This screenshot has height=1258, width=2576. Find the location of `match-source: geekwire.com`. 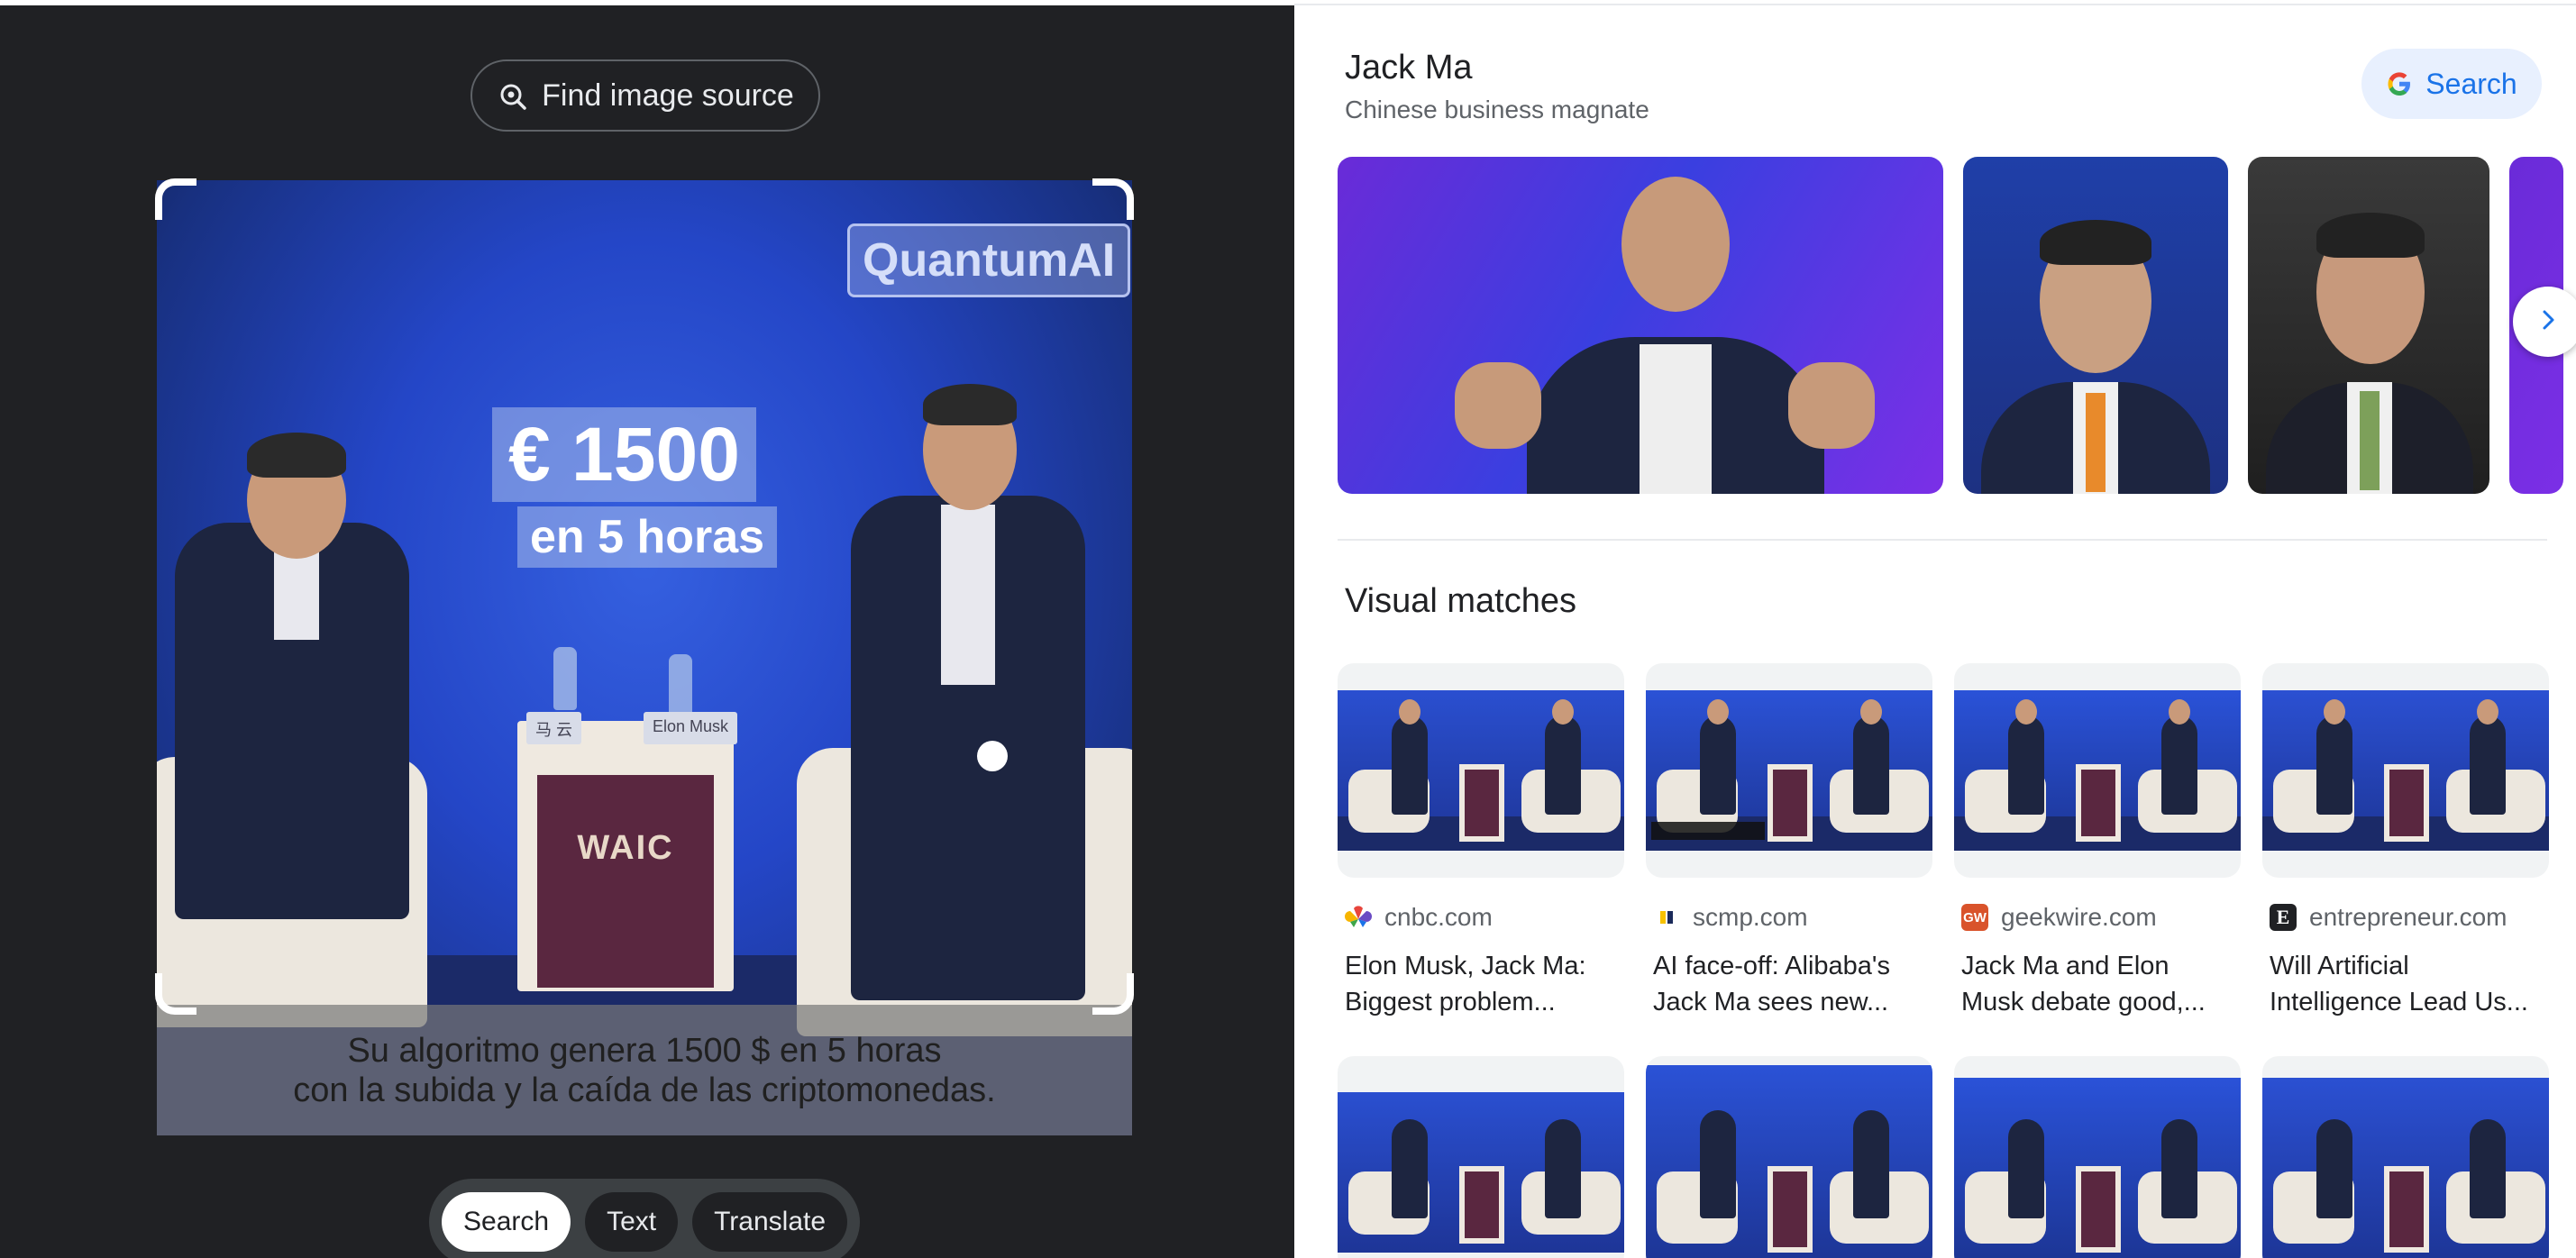

match-source: geekwire.com is located at coordinates (2079, 917).